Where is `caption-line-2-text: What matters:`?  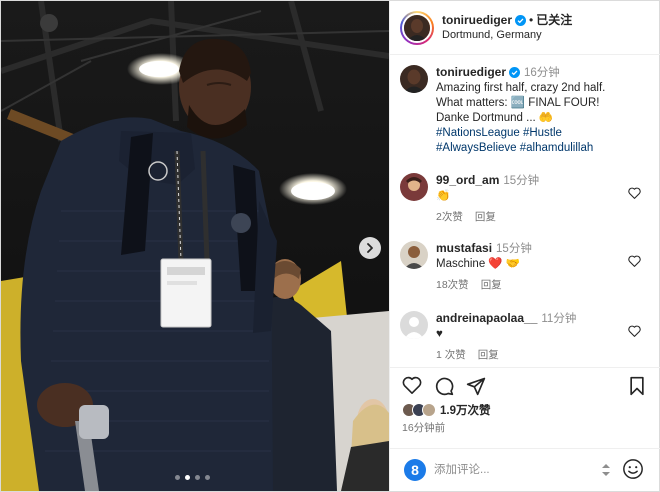
caption-line-2-text: What matters: is located at coordinates (473, 103).